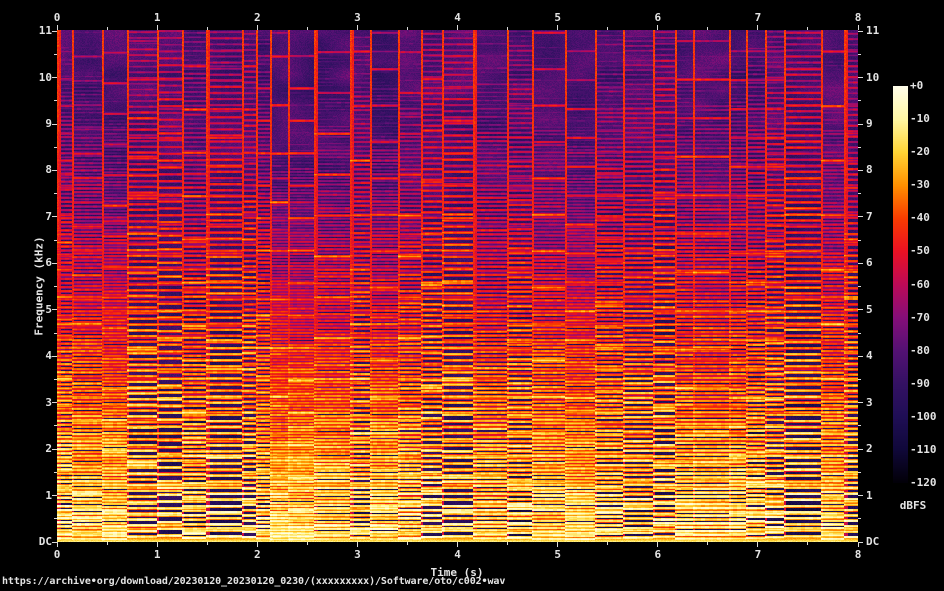 The width and height of the screenshot is (944, 591). What do you see at coordinates (920, 350) in the screenshot?
I see `colorbar-tick-label: -80` at bounding box center [920, 350].